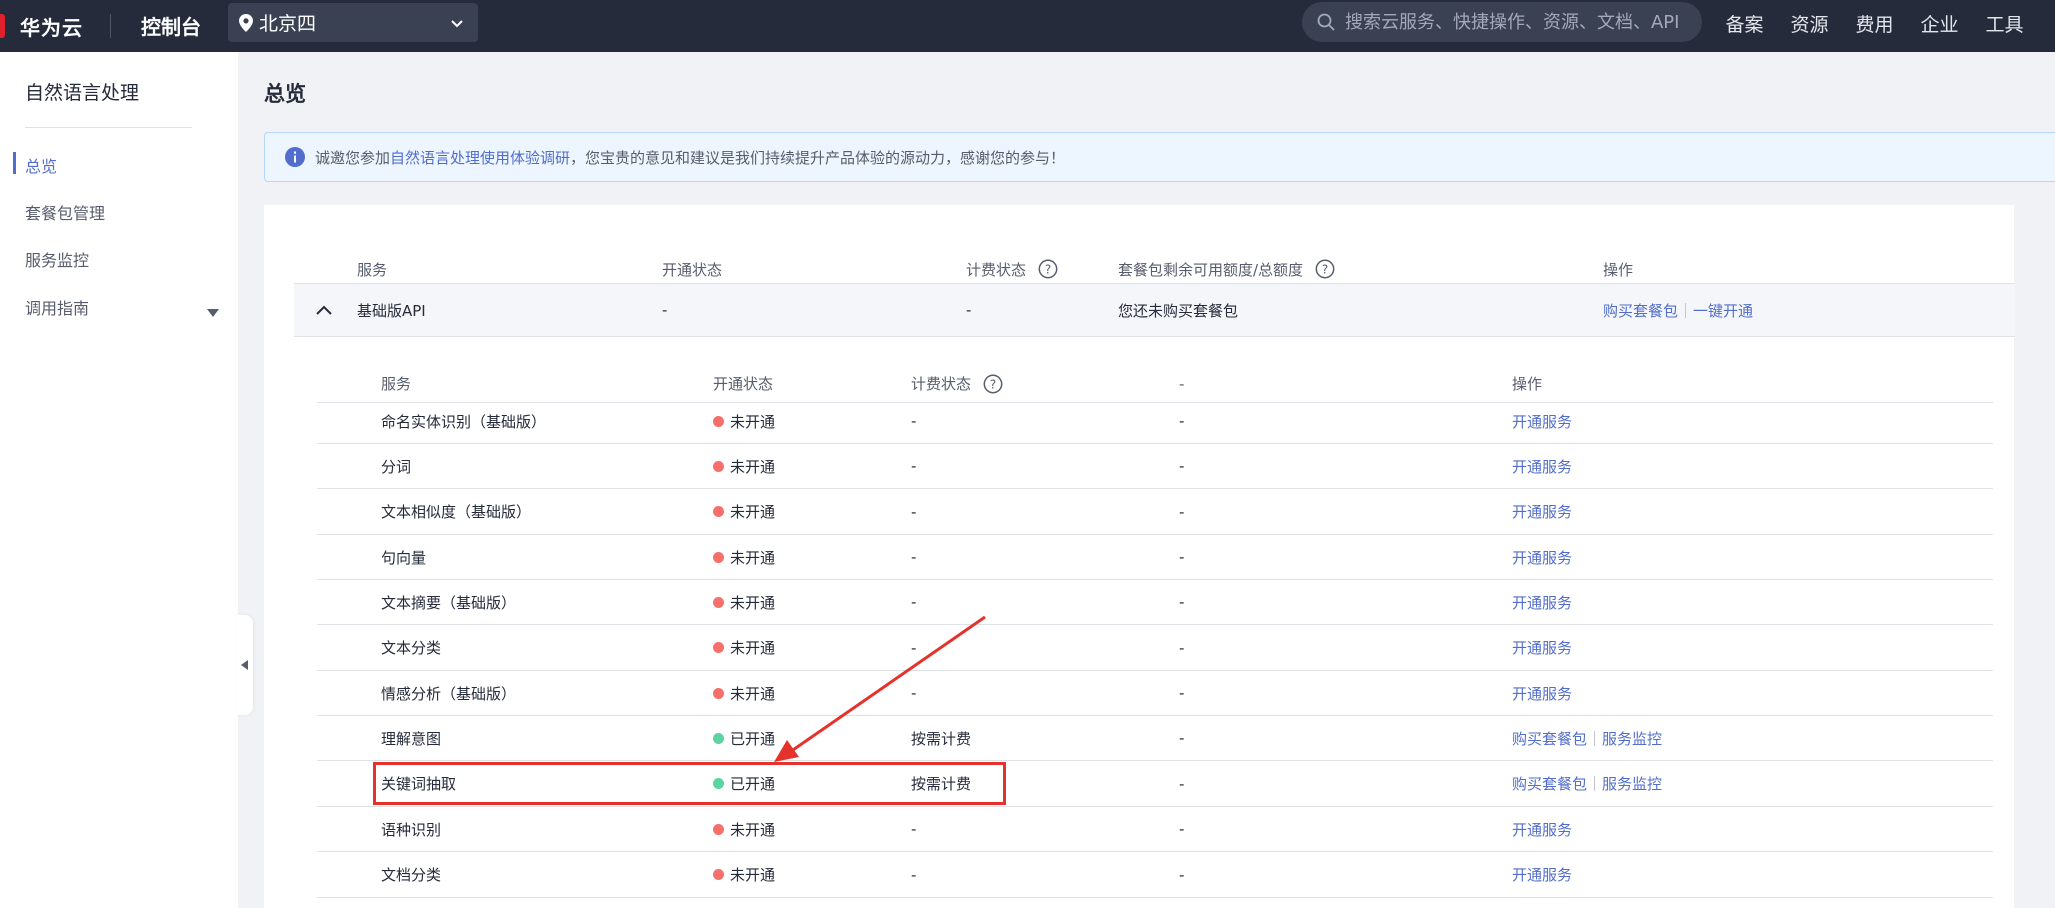  What do you see at coordinates (753, 784) in the screenshot?
I see `status-text: 已开通` at bounding box center [753, 784].